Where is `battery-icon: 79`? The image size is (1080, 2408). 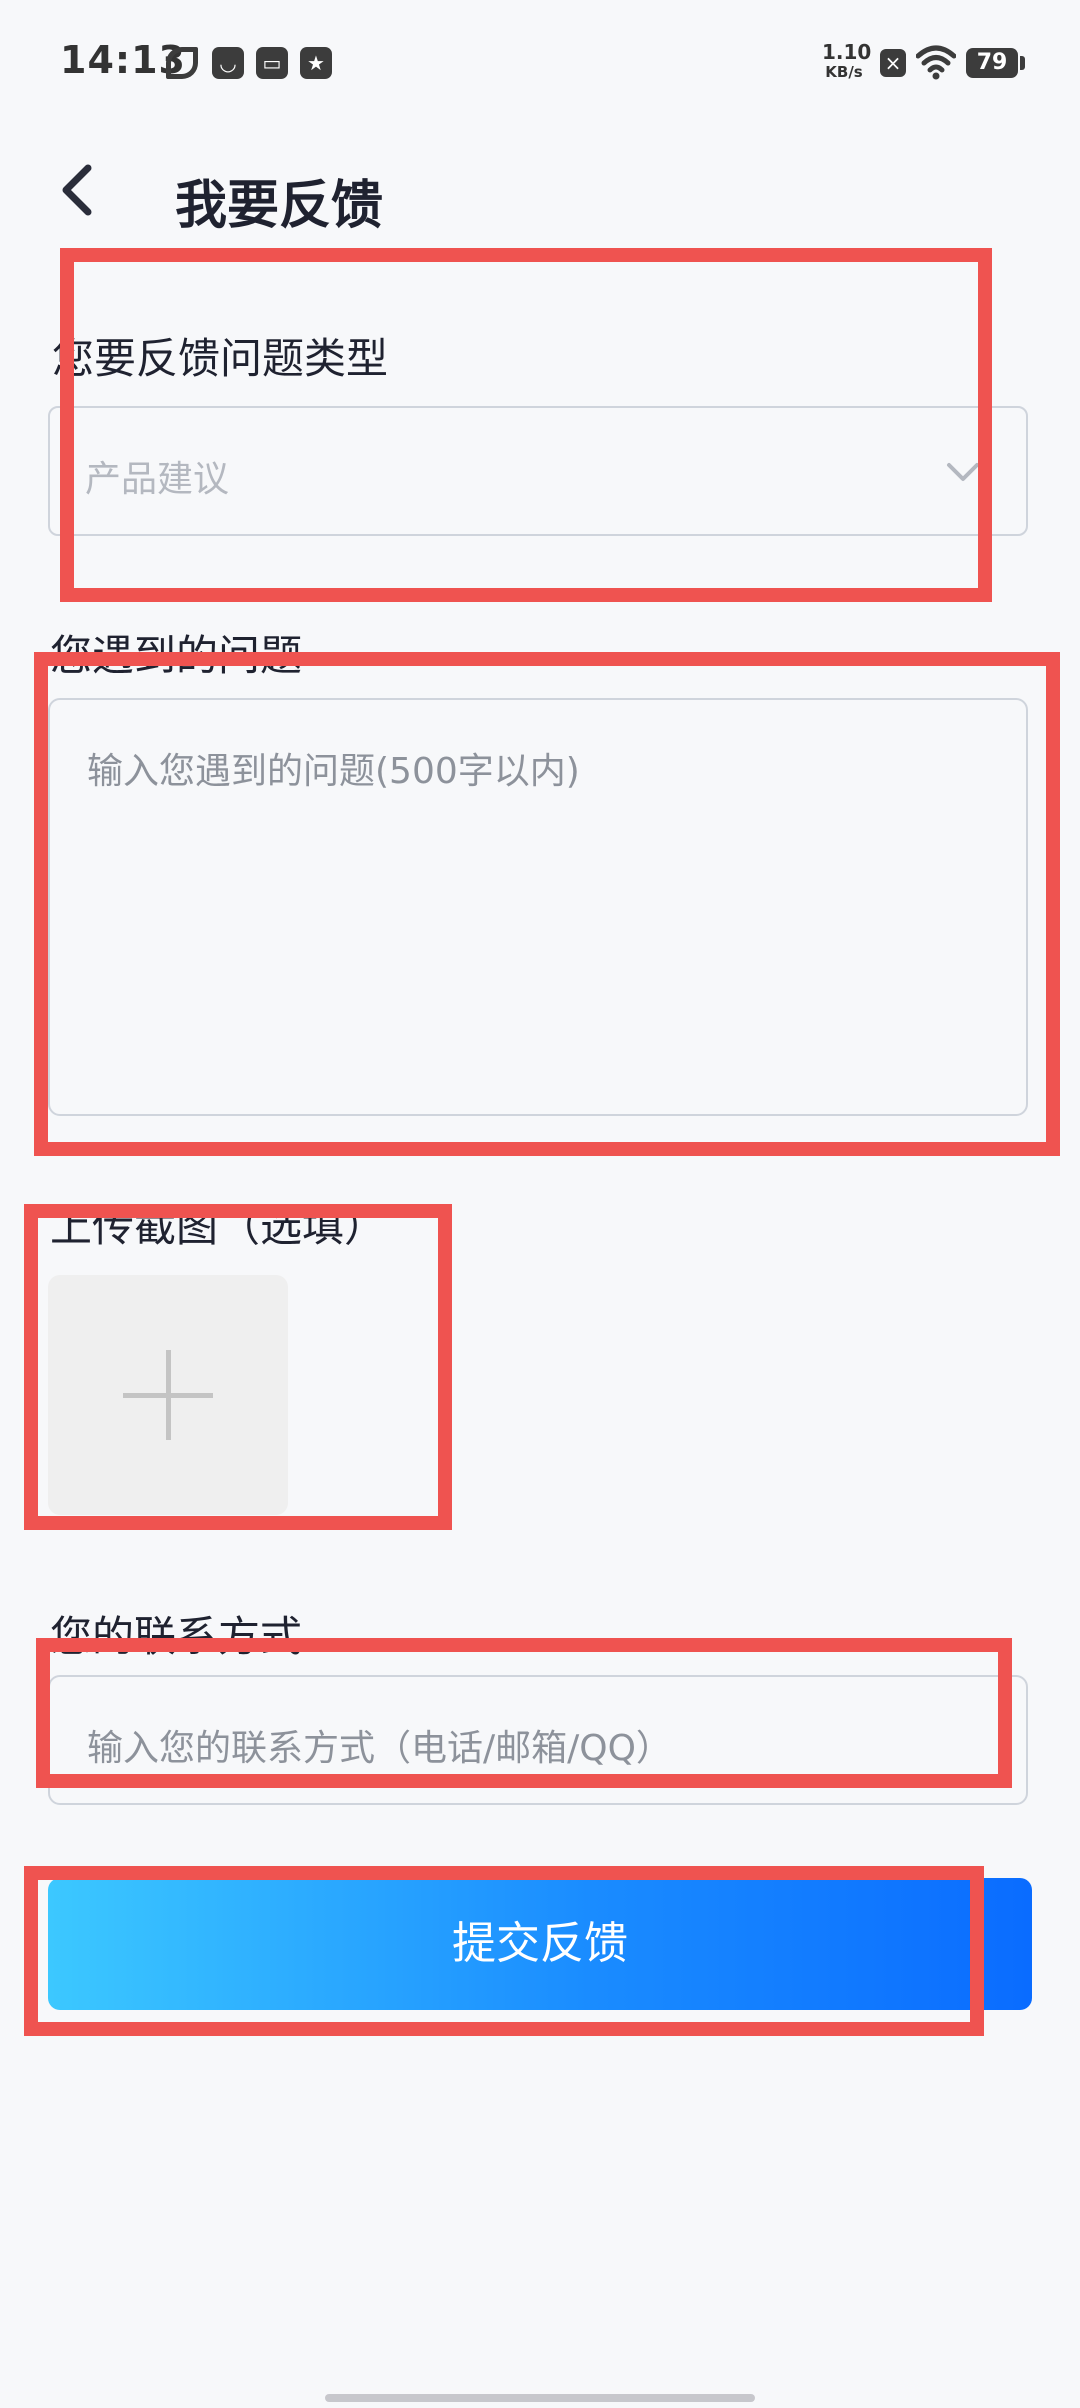
battery-icon: 79 is located at coordinates (992, 63).